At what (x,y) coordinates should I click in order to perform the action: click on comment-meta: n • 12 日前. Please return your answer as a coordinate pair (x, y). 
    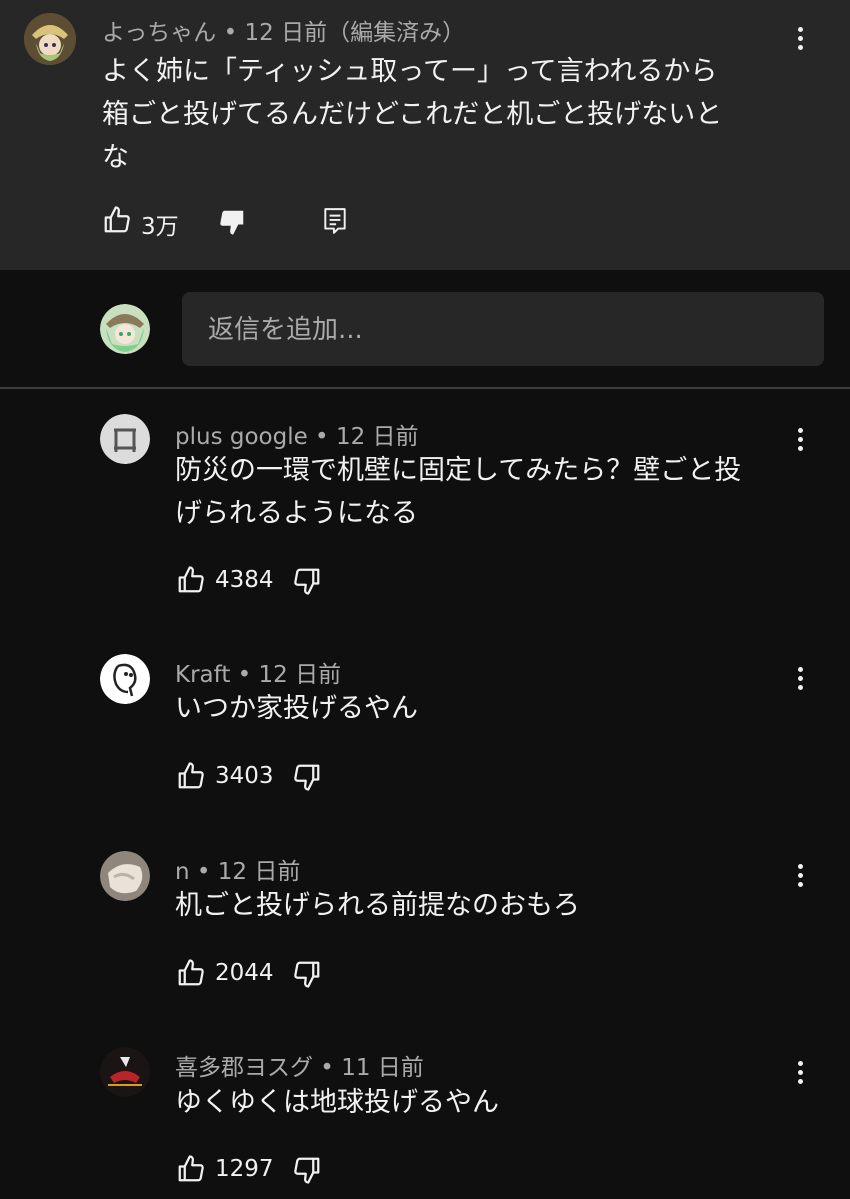
    Looking at the image, I should click on (237, 869).